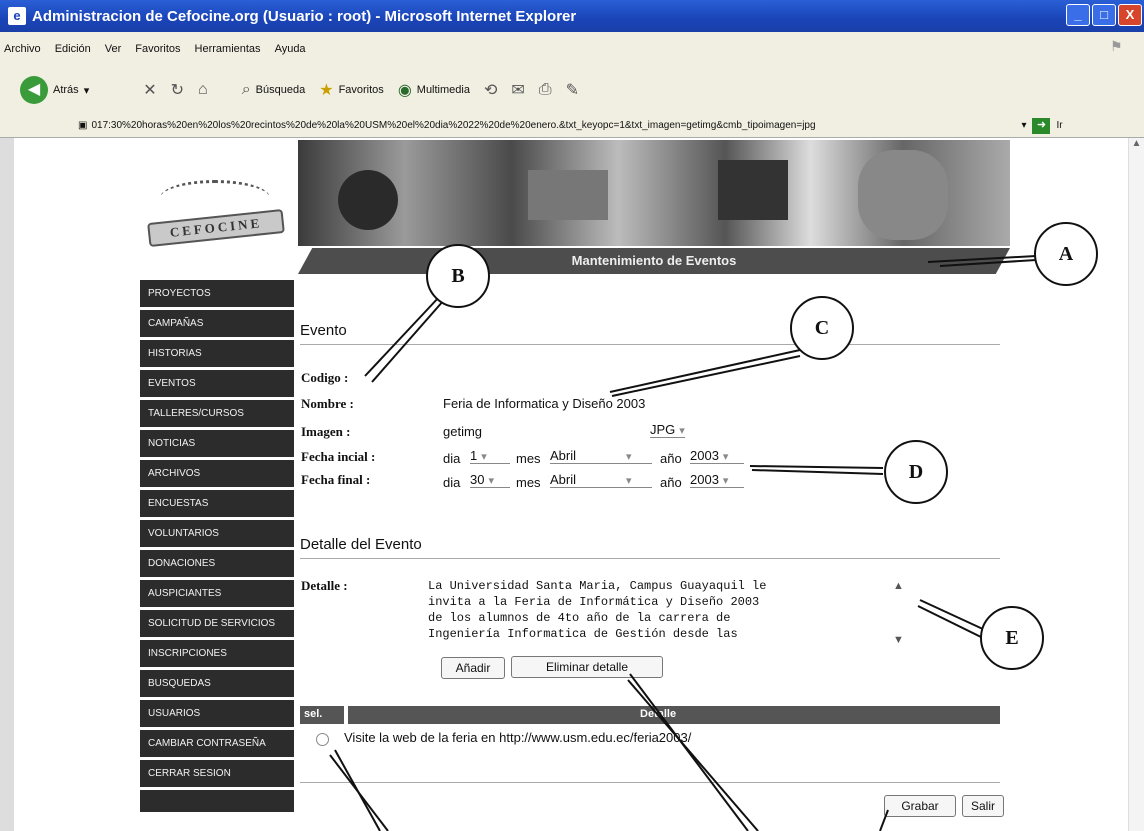 The image size is (1144, 831). I want to click on sidebar-item-usuarios: USUARIOS, so click(217, 713).